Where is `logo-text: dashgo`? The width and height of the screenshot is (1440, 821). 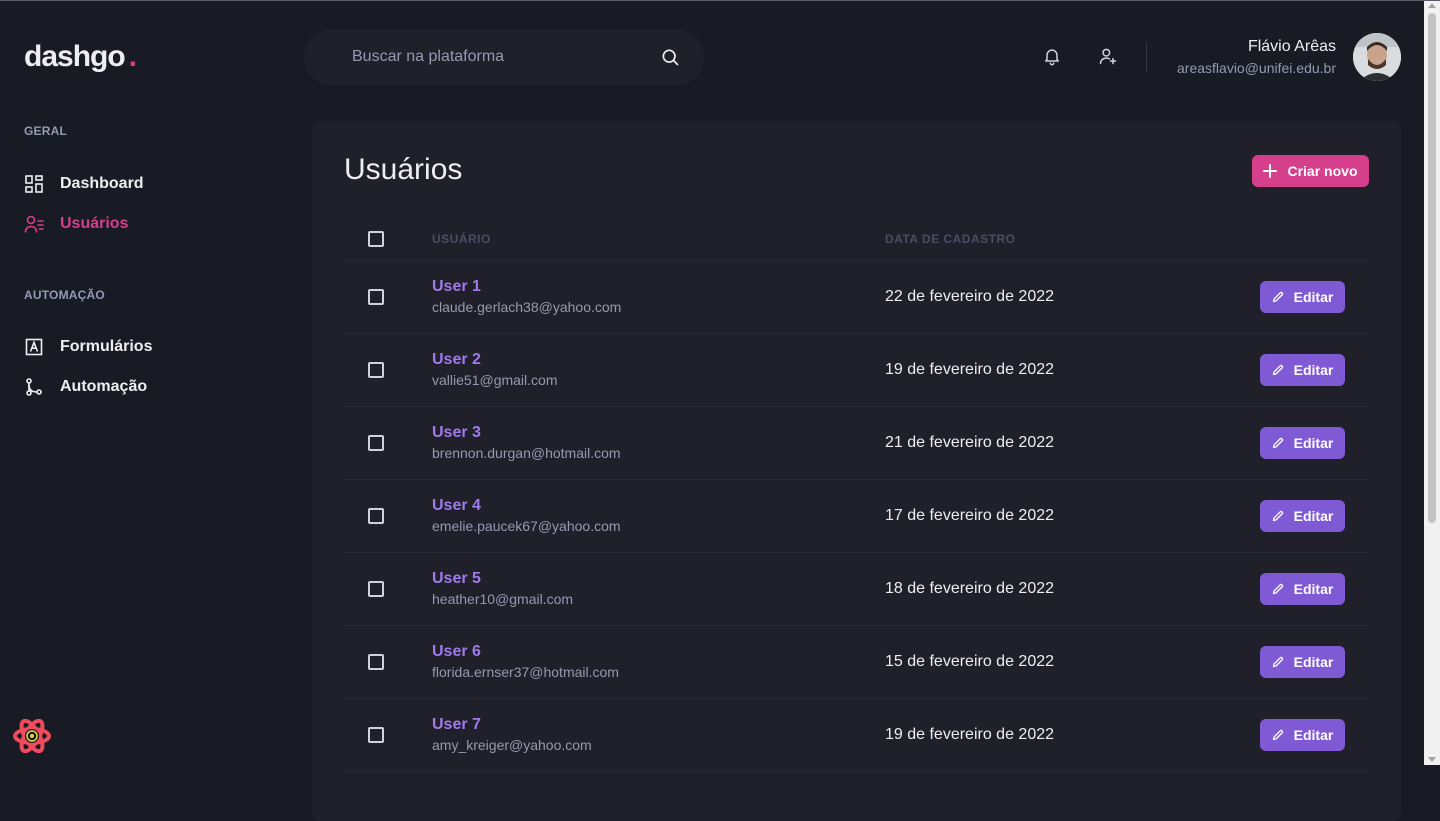 logo-text: dashgo is located at coordinates (75, 56).